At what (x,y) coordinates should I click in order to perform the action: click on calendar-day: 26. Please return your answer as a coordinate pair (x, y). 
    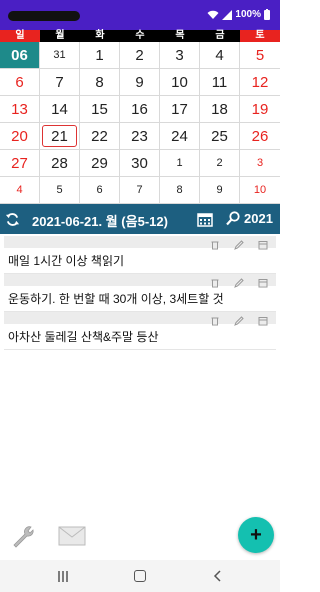
    Looking at the image, I should click on (260, 136).